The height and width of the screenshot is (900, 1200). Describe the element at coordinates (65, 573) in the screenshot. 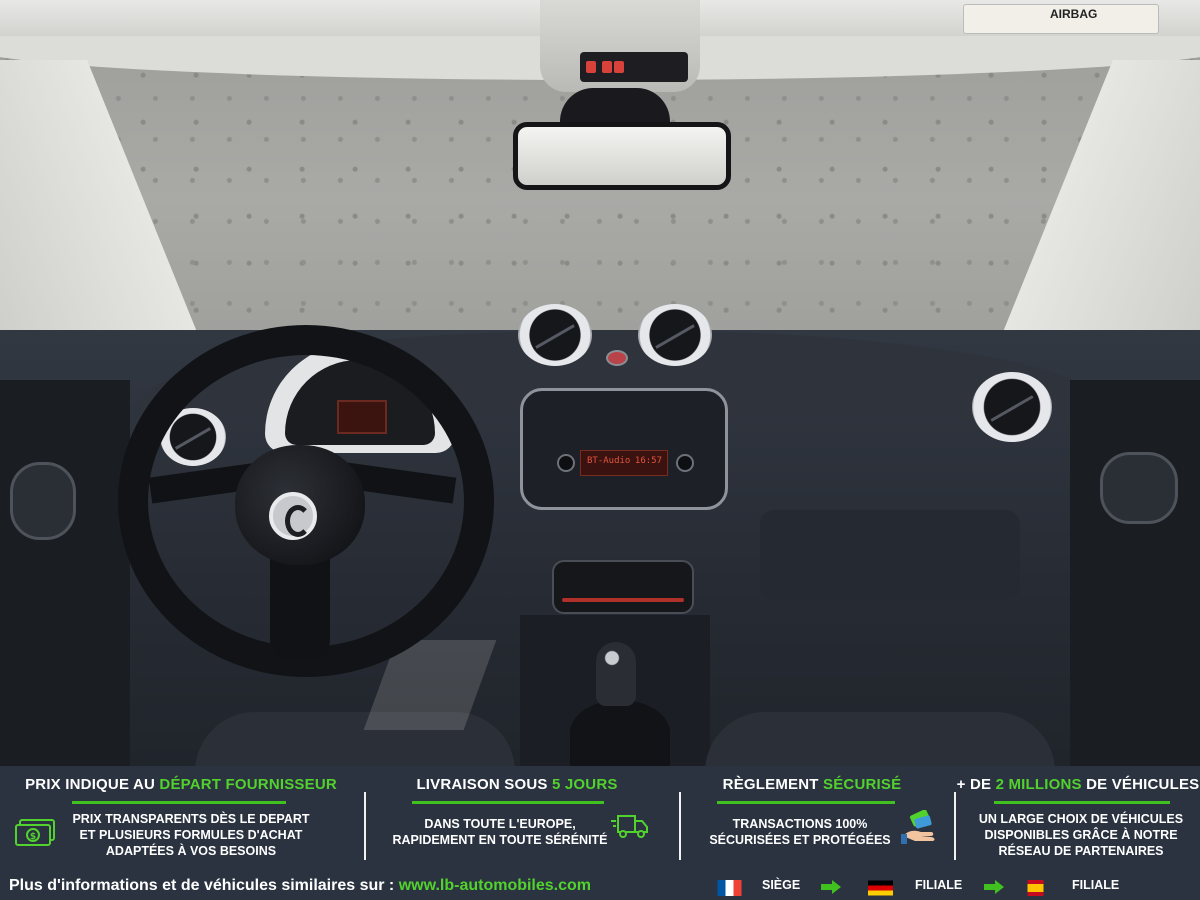

I see `door-panel-left` at that location.